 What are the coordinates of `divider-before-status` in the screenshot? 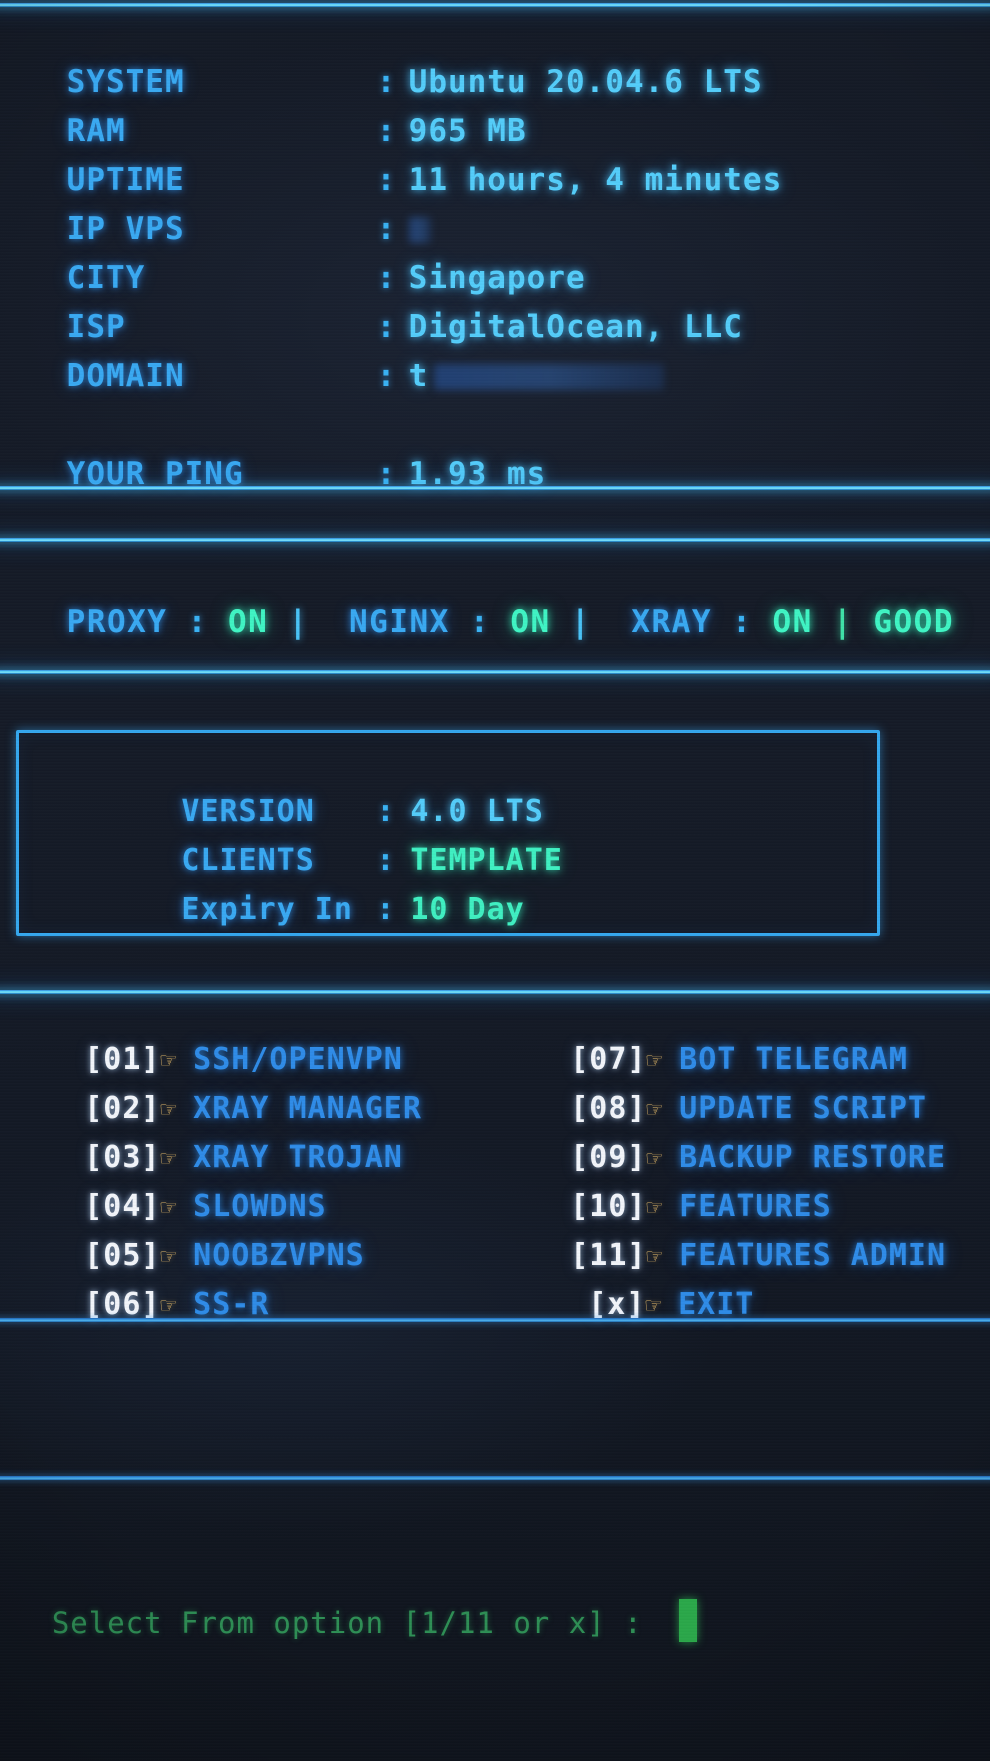 It's located at (495, 540).